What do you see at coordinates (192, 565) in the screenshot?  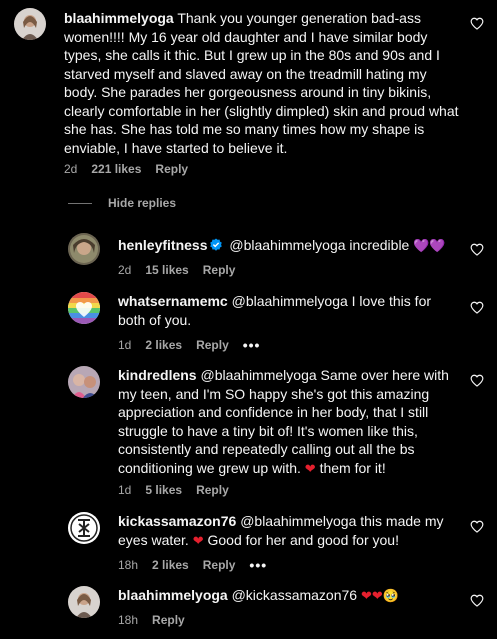 I see `reply-meta: 18h 2 likes Reply •••` at bounding box center [192, 565].